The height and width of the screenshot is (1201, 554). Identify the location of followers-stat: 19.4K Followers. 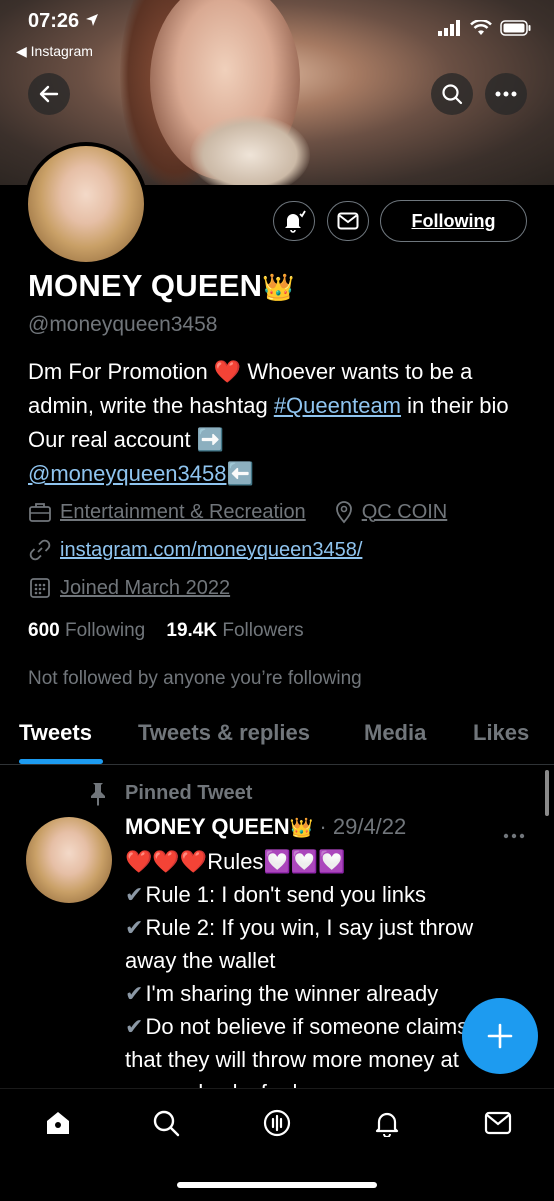
(234, 630).